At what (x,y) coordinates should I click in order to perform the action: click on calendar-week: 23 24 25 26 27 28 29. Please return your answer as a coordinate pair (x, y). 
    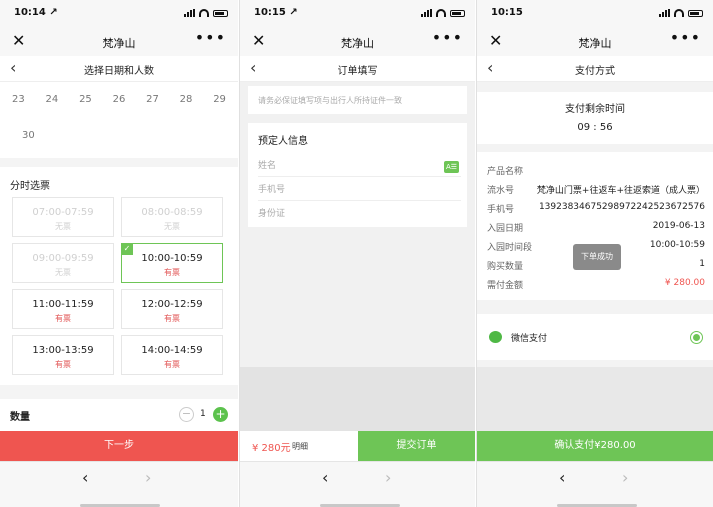
    Looking at the image, I should click on (119, 99).